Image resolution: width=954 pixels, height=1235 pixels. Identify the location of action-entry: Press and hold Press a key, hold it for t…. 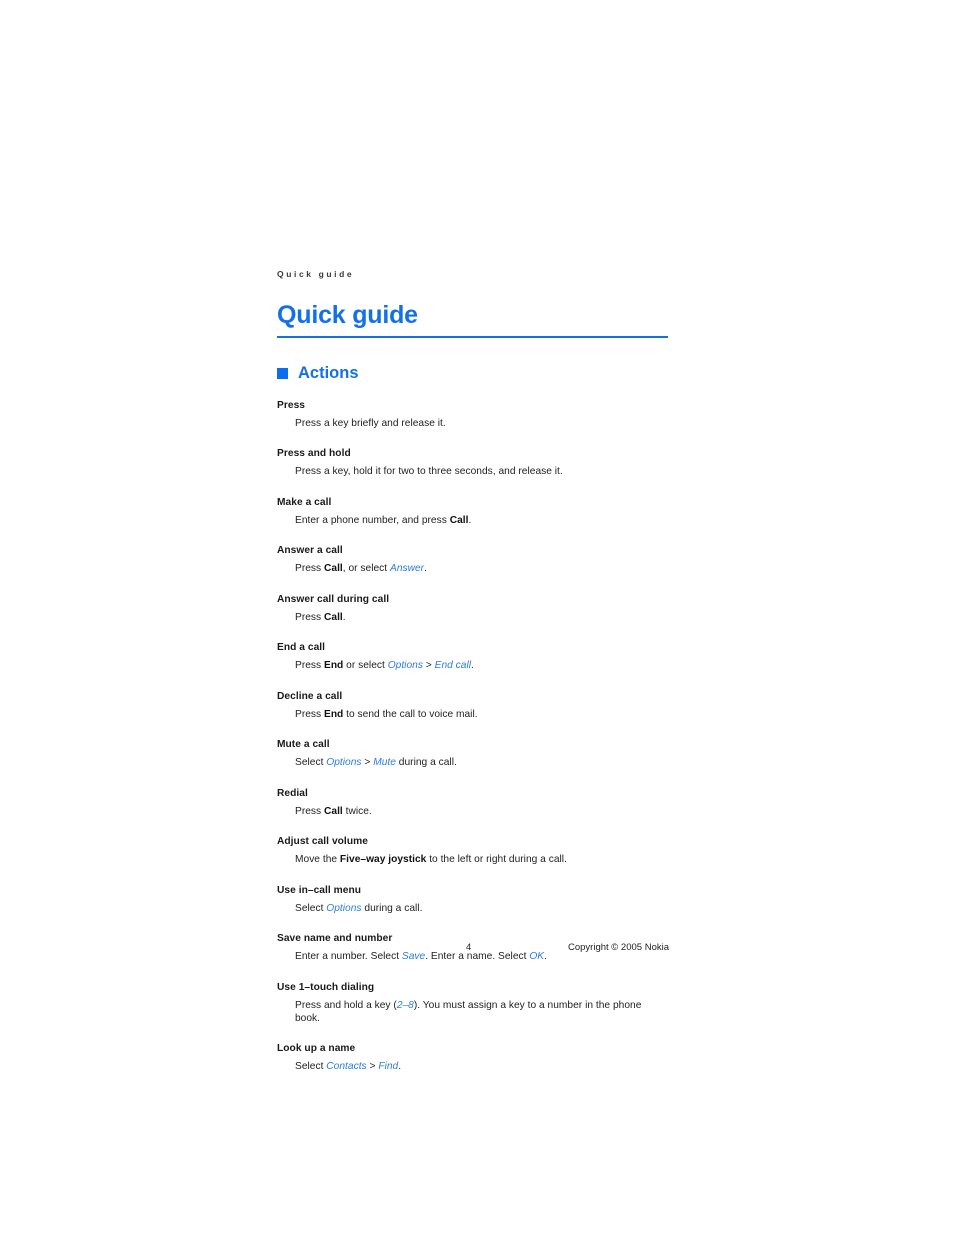
(473, 462).